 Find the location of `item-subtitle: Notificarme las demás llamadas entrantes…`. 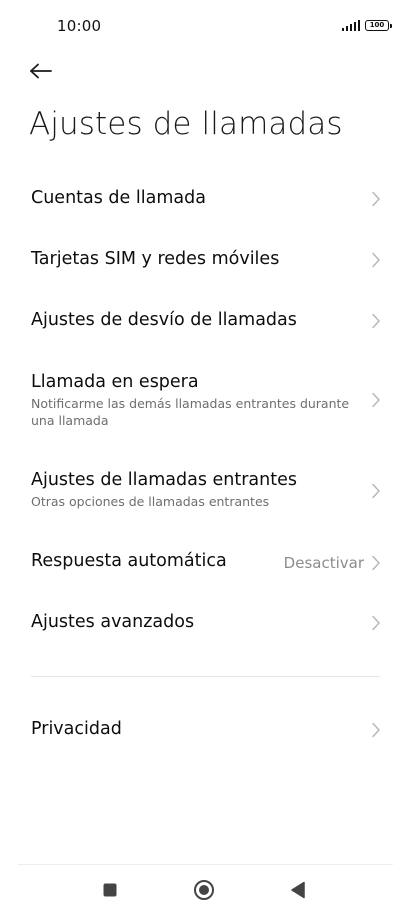

item-subtitle: Notificarme las demás llamadas entrantes… is located at coordinates (190, 412).